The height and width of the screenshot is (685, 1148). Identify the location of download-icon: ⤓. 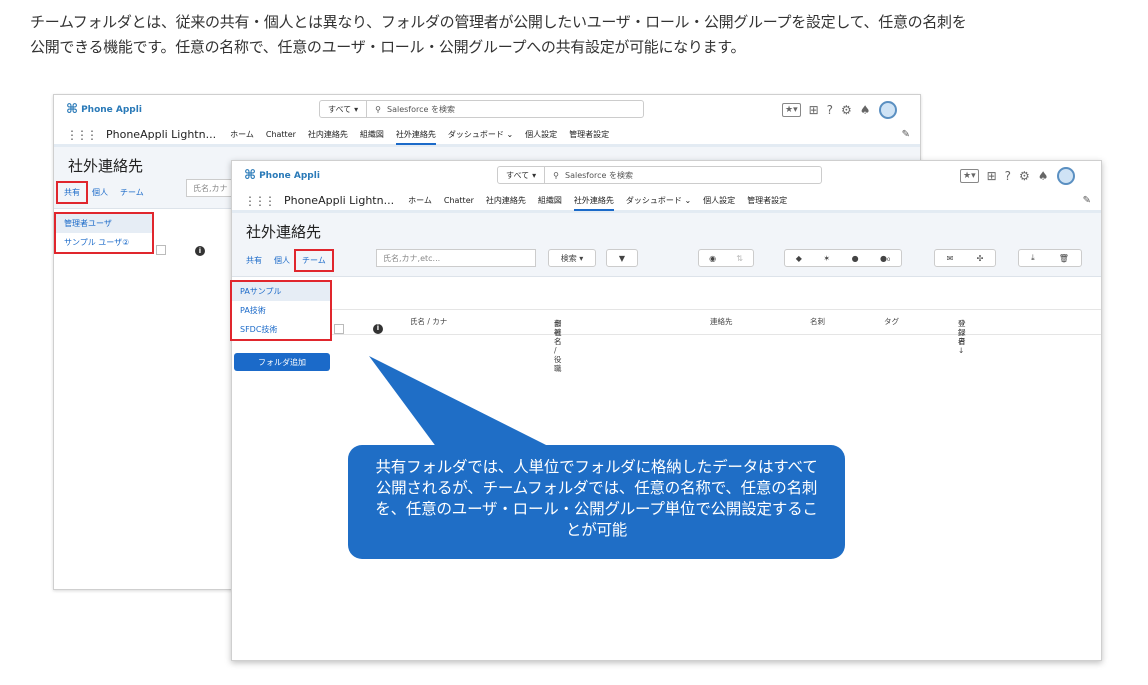
(1033, 258).